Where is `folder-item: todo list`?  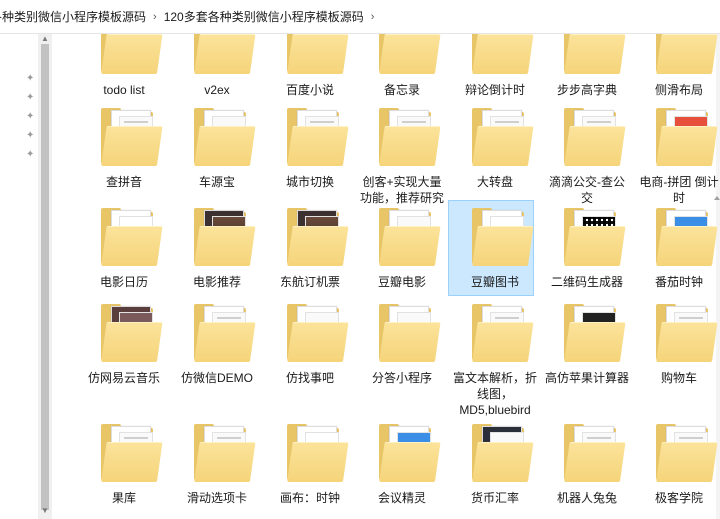 folder-item: todo list is located at coordinates (124, 66).